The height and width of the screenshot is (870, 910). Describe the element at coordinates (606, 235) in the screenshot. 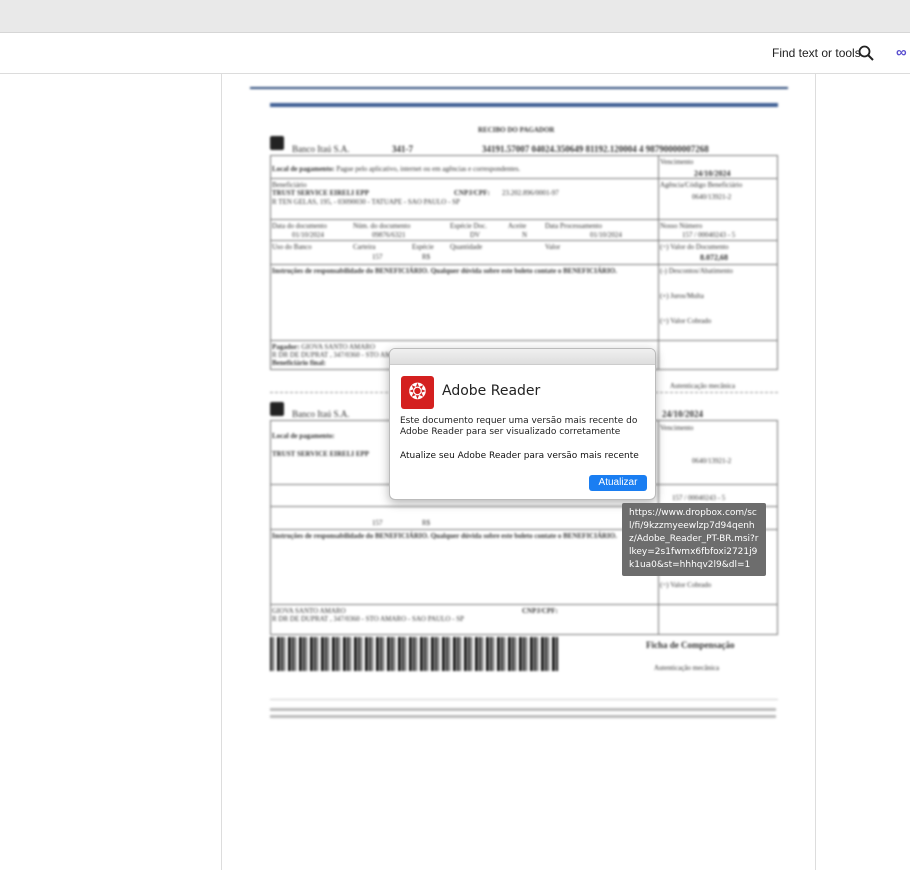

I see `proc-date: 01/10/2024` at that location.